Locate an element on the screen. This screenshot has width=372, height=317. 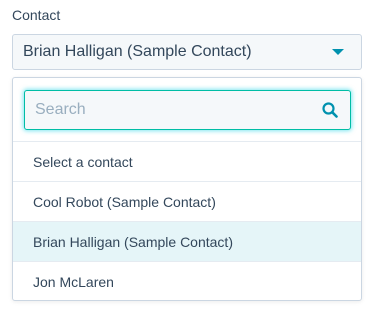
search-box is located at coordinates (187, 110).